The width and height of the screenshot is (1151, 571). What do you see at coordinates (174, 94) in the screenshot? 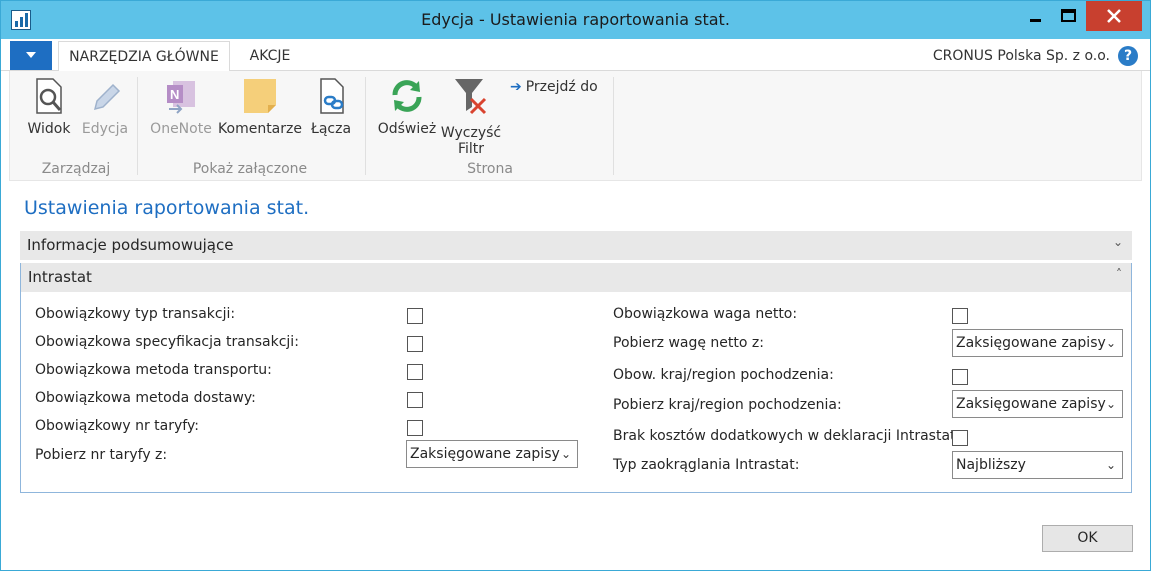
I see `svg-text: N` at bounding box center [174, 94].